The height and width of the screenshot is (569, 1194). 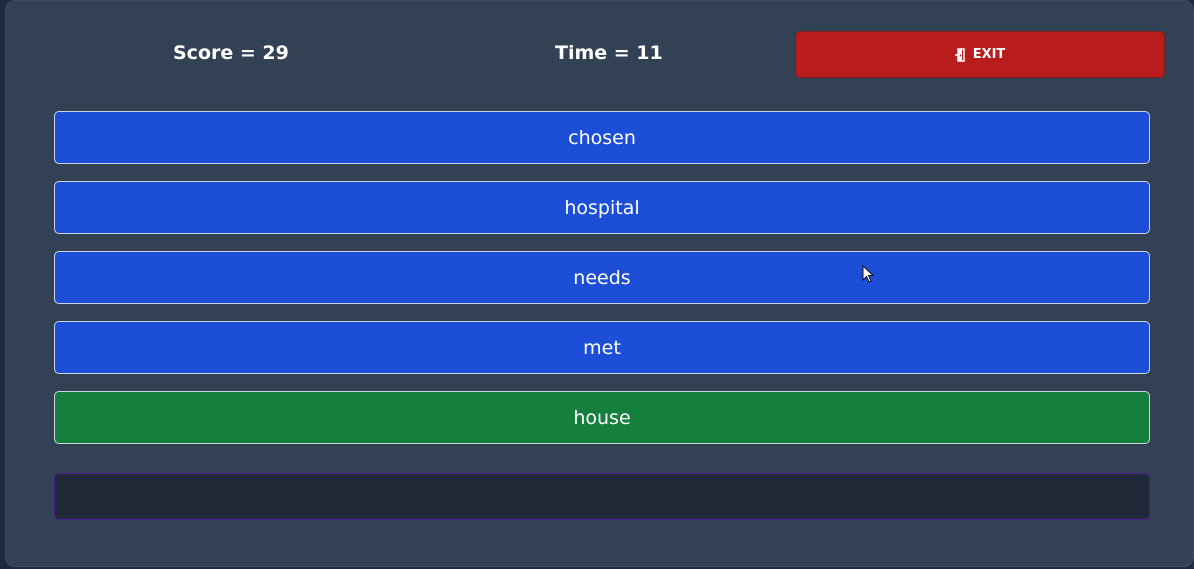 I want to click on score-display: Score = 29, so click(x=231, y=53).